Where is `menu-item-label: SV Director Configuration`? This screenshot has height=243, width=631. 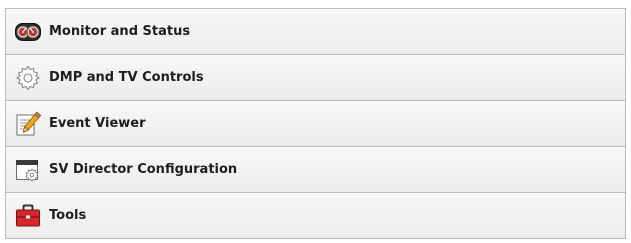
menu-item-label: SV Director Configuration is located at coordinates (143, 169).